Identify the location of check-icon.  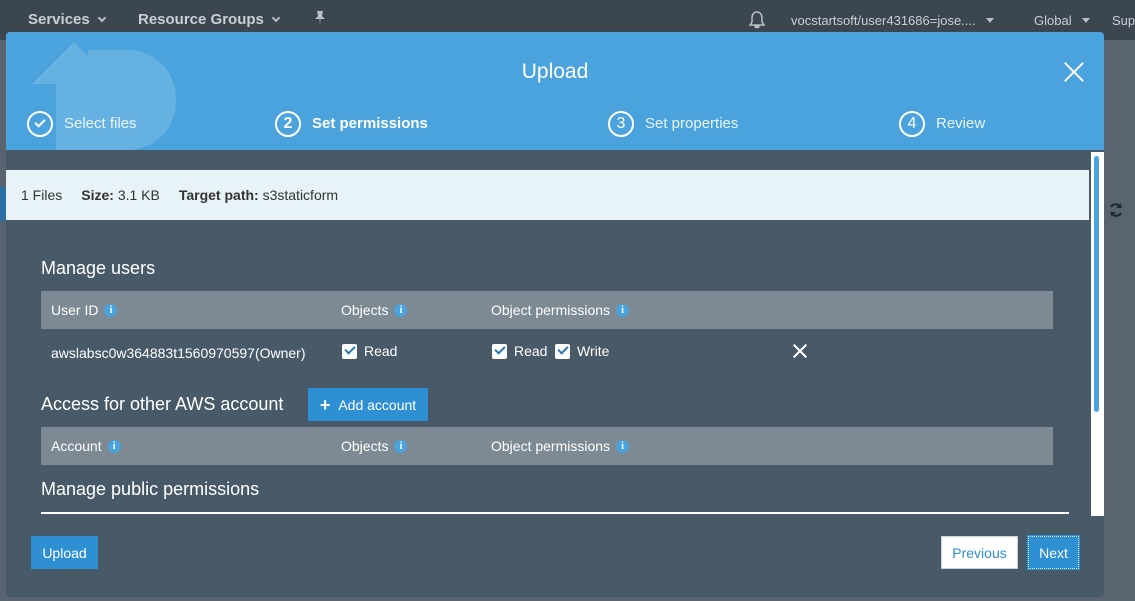
(40, 123).